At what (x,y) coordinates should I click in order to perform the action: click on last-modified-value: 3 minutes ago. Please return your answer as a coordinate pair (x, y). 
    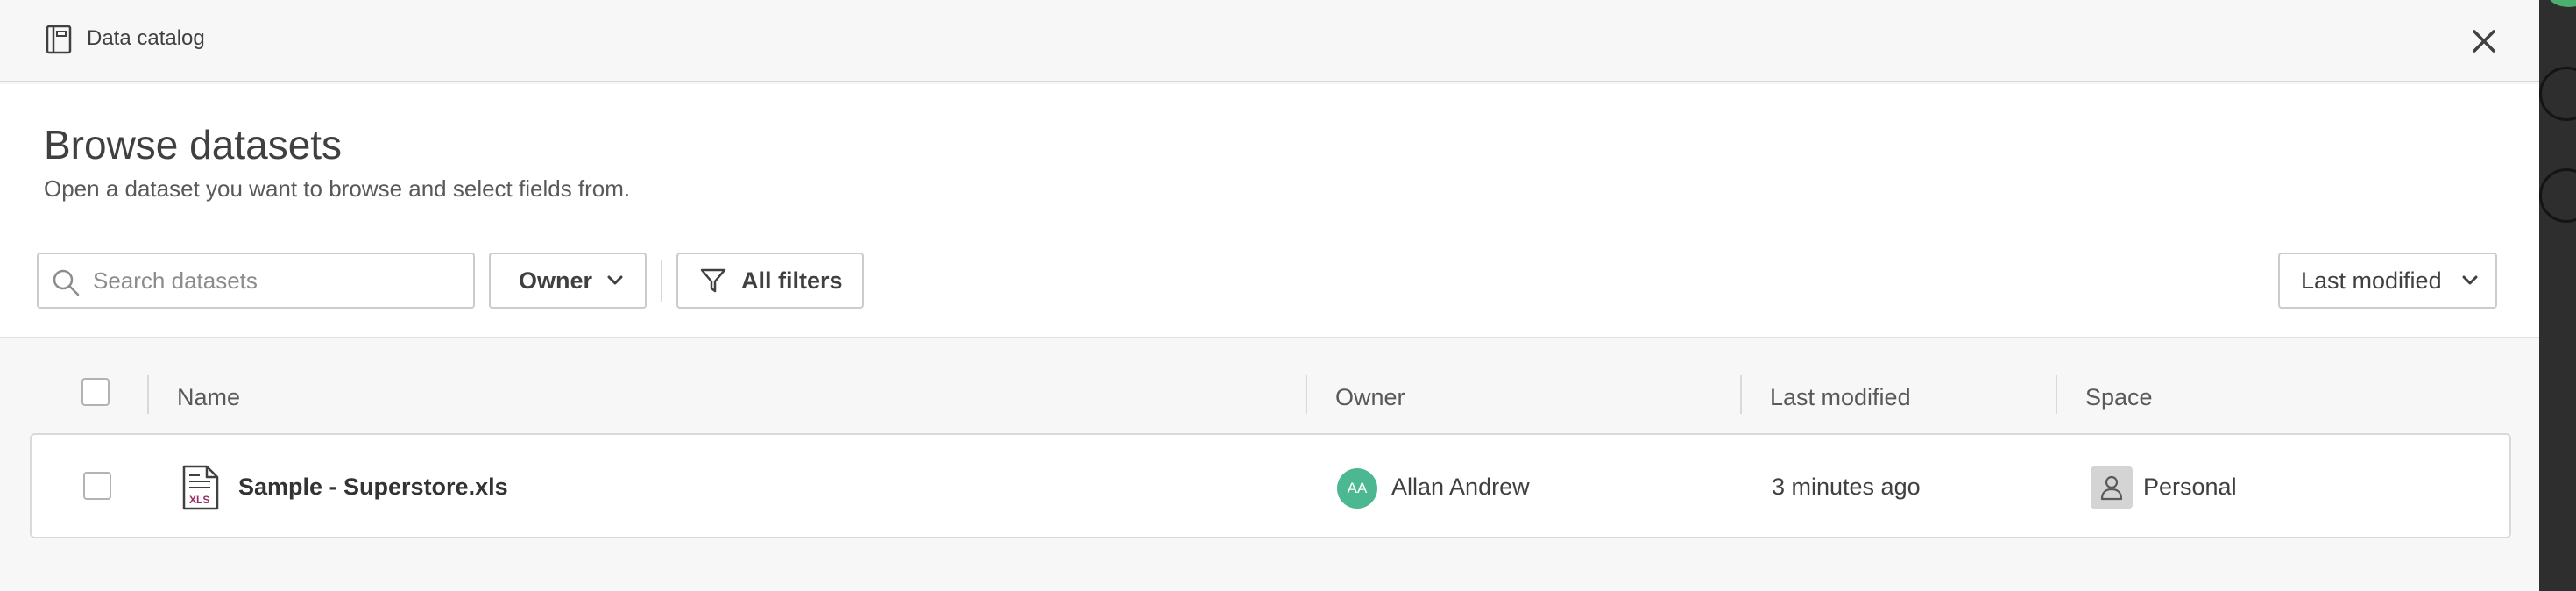
    Looking at the image, I should click on (1846, 487).